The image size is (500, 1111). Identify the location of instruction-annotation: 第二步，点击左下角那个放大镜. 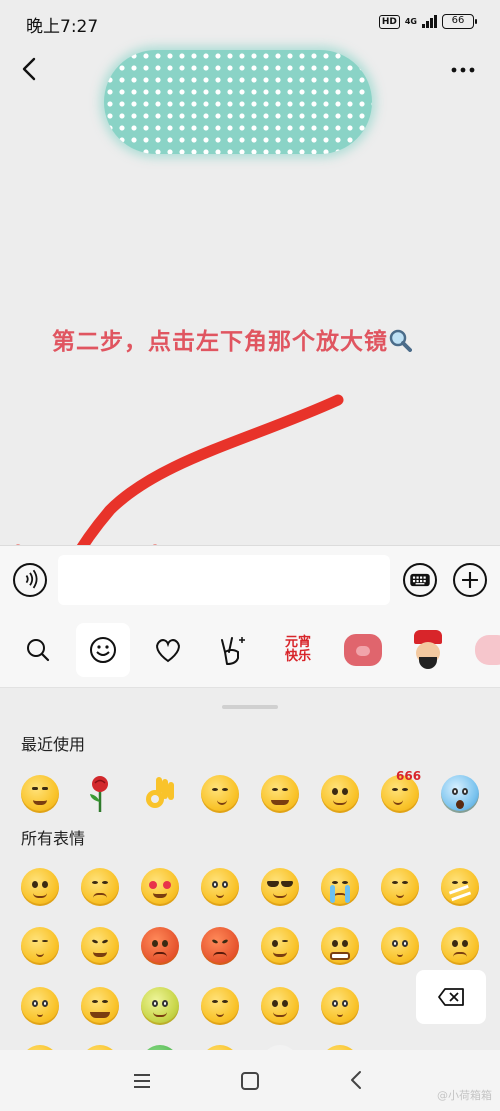
(232, 339).